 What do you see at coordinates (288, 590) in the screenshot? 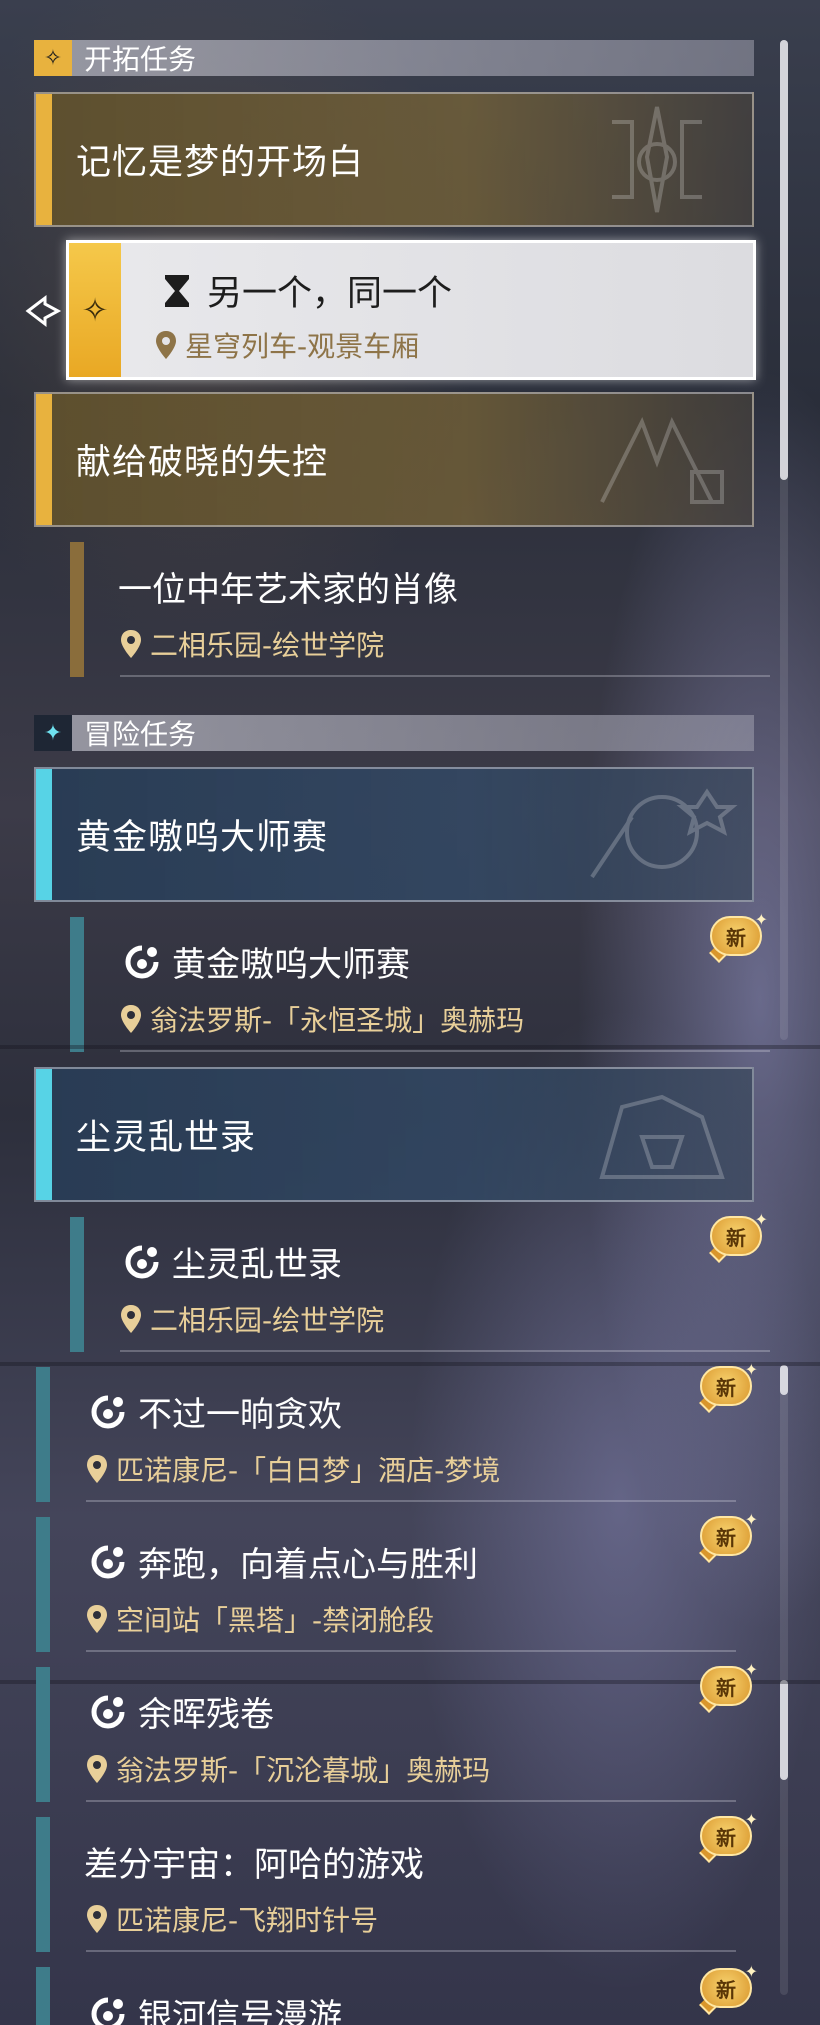
I see `quest-title: 一位中年艺术家的肖像` at bounding box center [288, 590].